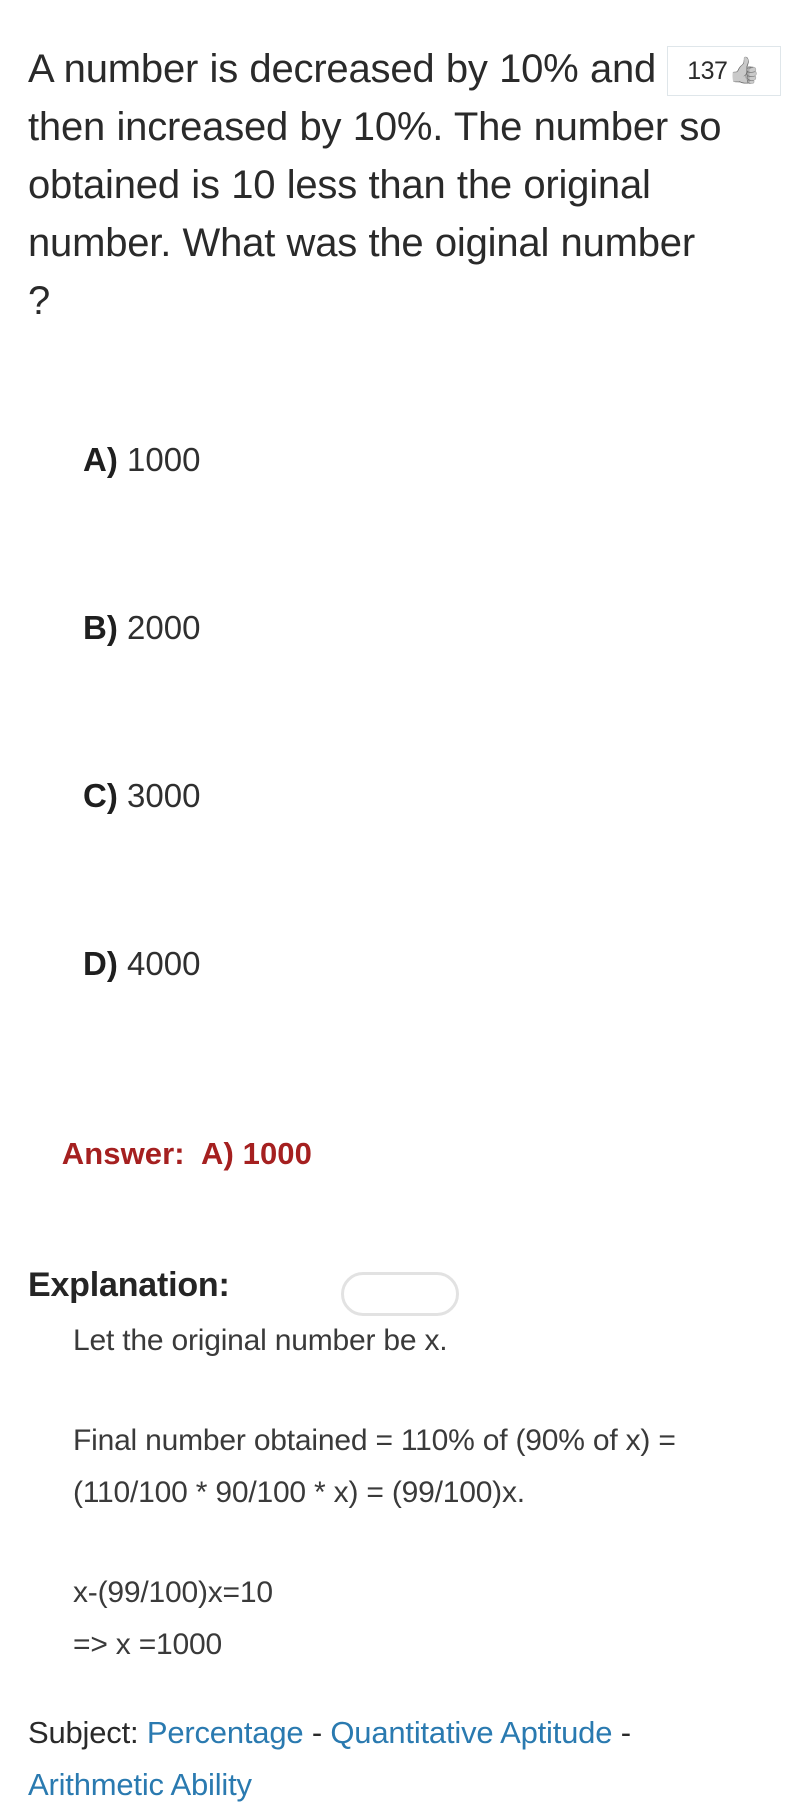 This screenshot has height=1811, width=800. Describe the element at coordinates (471, 1732) in the screenshot. I see `subject-link-quantitative-aptitude: Quantitative Aptitude` at that location.